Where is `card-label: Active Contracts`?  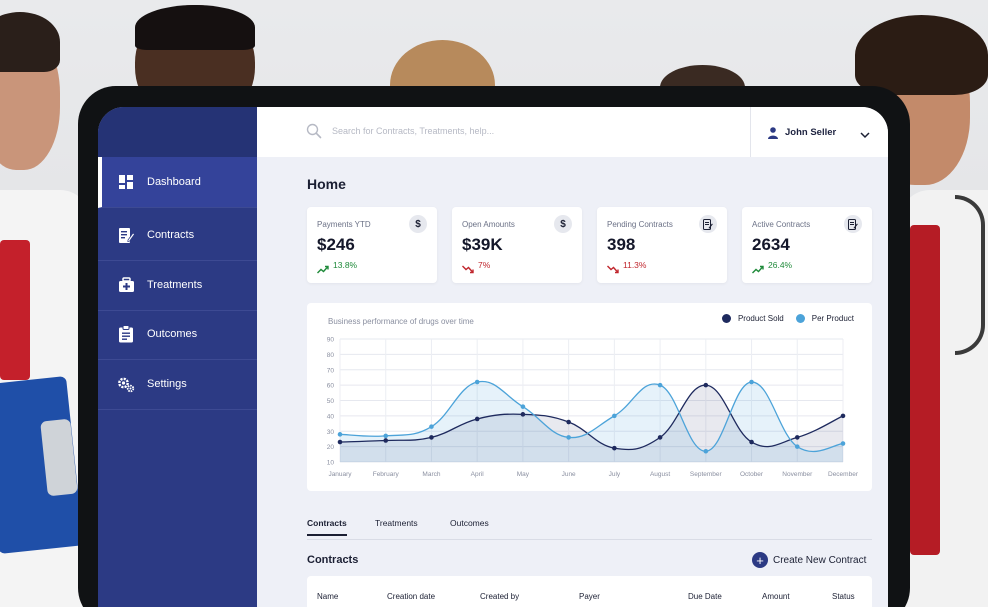 card-label: Active Contracts is located at coordinates (781, 224).